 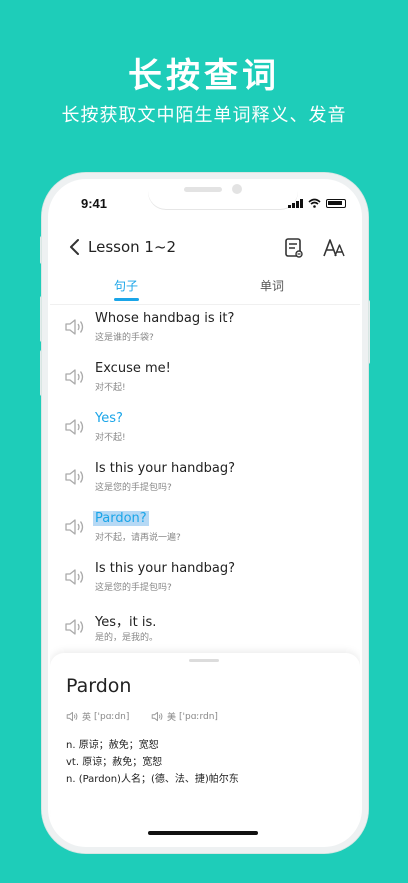 What do you see at coordinates (99, 686) in the screenshot?
I see `looked-up-word: Pardon` at bounding box center [99, 686].